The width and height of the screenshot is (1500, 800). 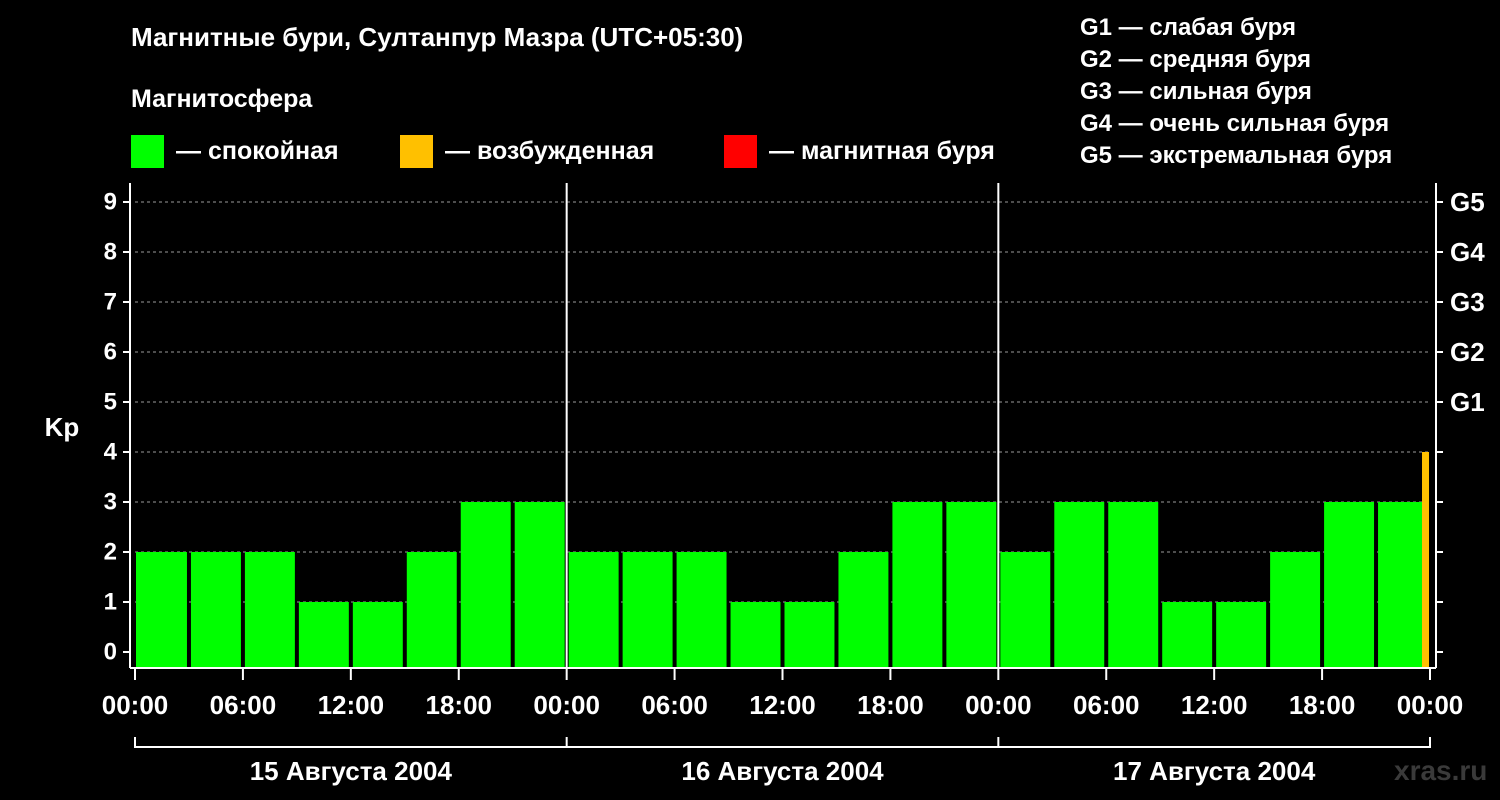 I want to click on watermark: xras.ru, so click(x=1441, y=770).